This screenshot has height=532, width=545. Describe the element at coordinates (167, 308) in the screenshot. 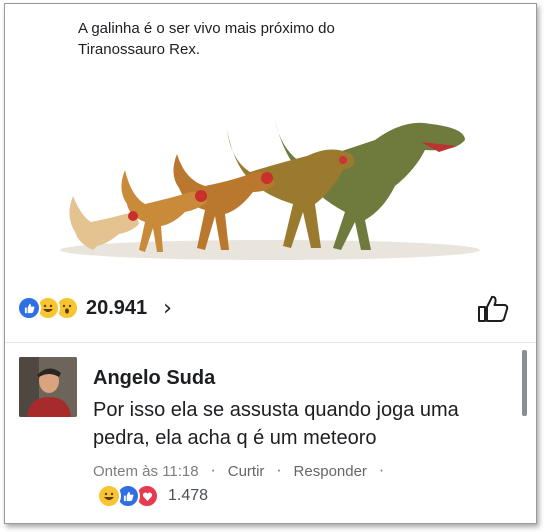

I see `chevron-right-icon: ›` at that location.